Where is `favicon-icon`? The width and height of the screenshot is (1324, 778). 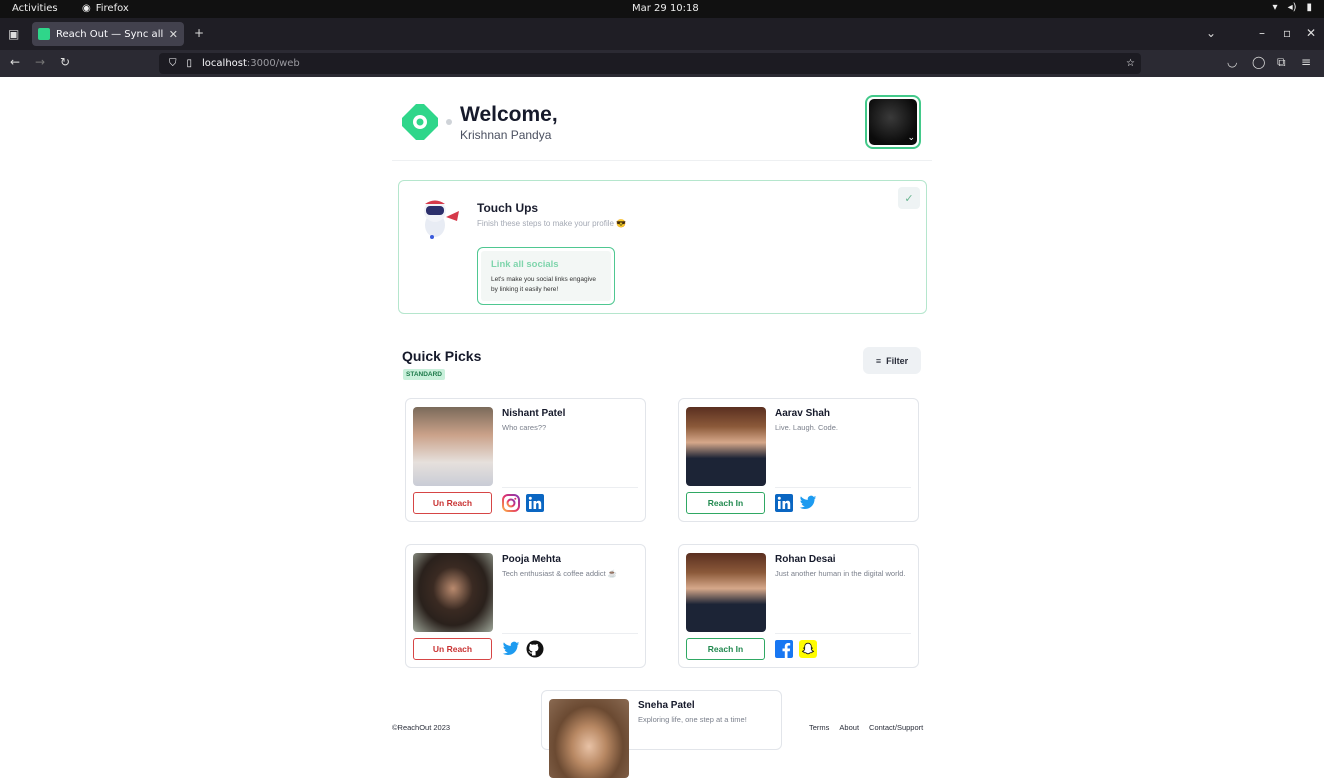
favicon-icon is located at coordinates (44, 34).